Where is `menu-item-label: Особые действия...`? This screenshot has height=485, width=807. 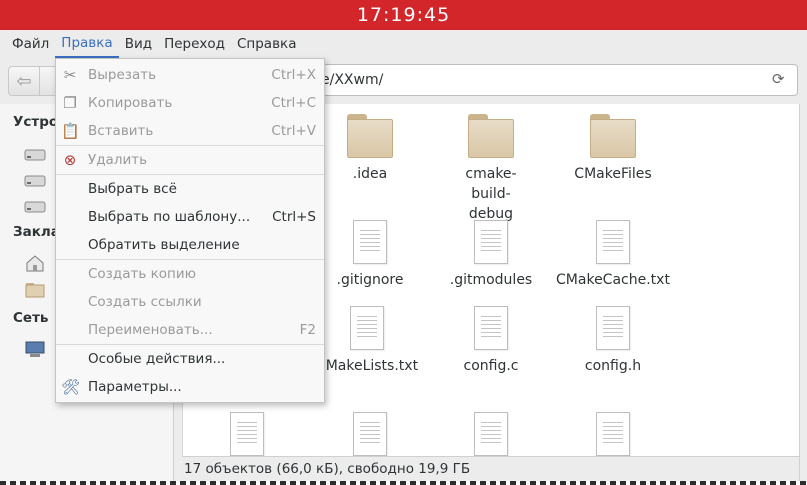 menu-item-label: Особые действия... is located at coordinates (157, 359).